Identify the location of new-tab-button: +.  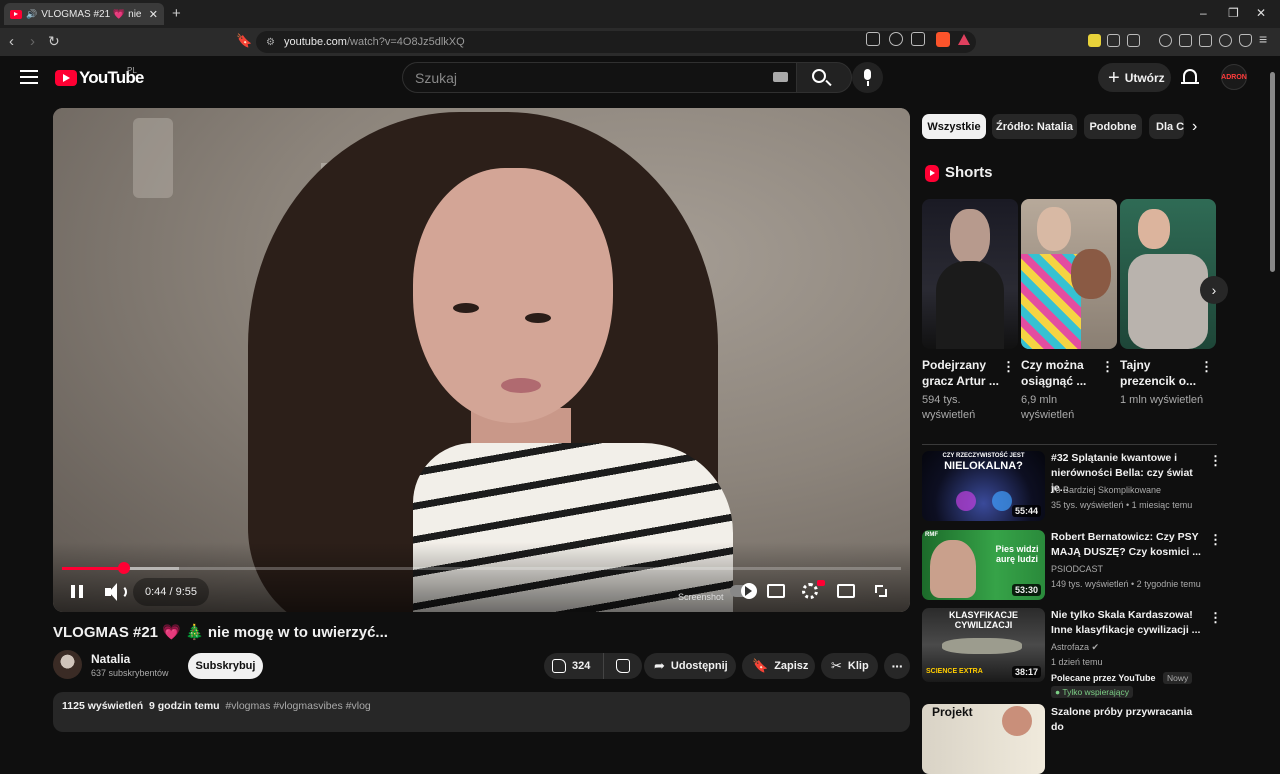
(176, 13).